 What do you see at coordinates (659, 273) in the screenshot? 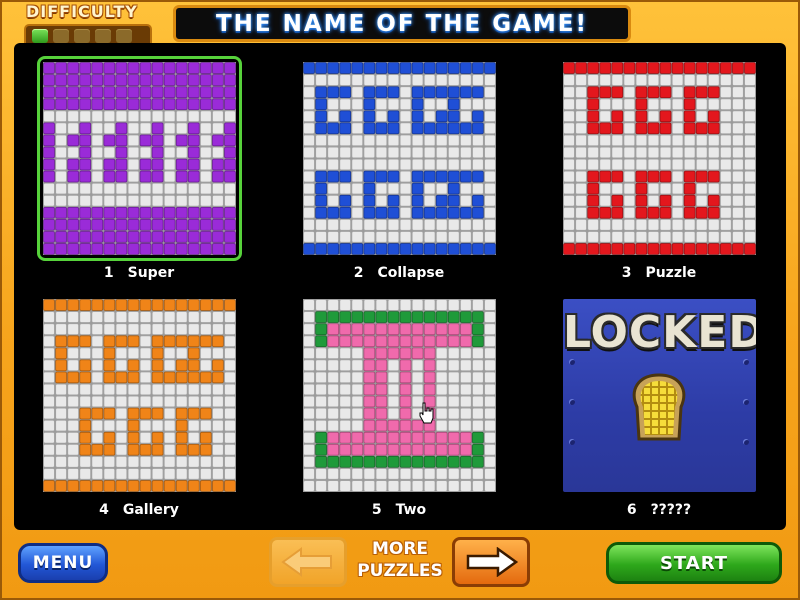
I see `puzzle-caption: 3 Puzzle` at bounding box center [659, 273].